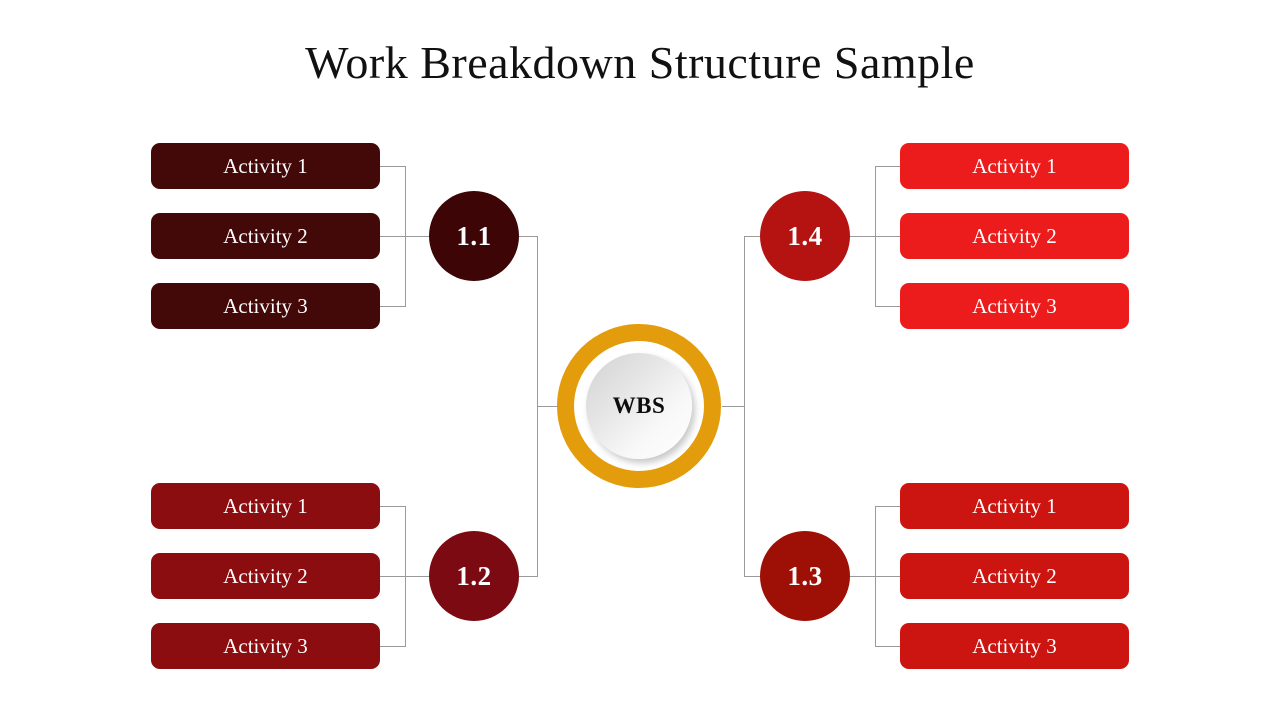 The width and height of the screenshot is (1280, 720). What do you see at coordinates (528, 236) in the screenshot?
I see `connector-node-11-to-trunk` at bounding box center [528, 236].